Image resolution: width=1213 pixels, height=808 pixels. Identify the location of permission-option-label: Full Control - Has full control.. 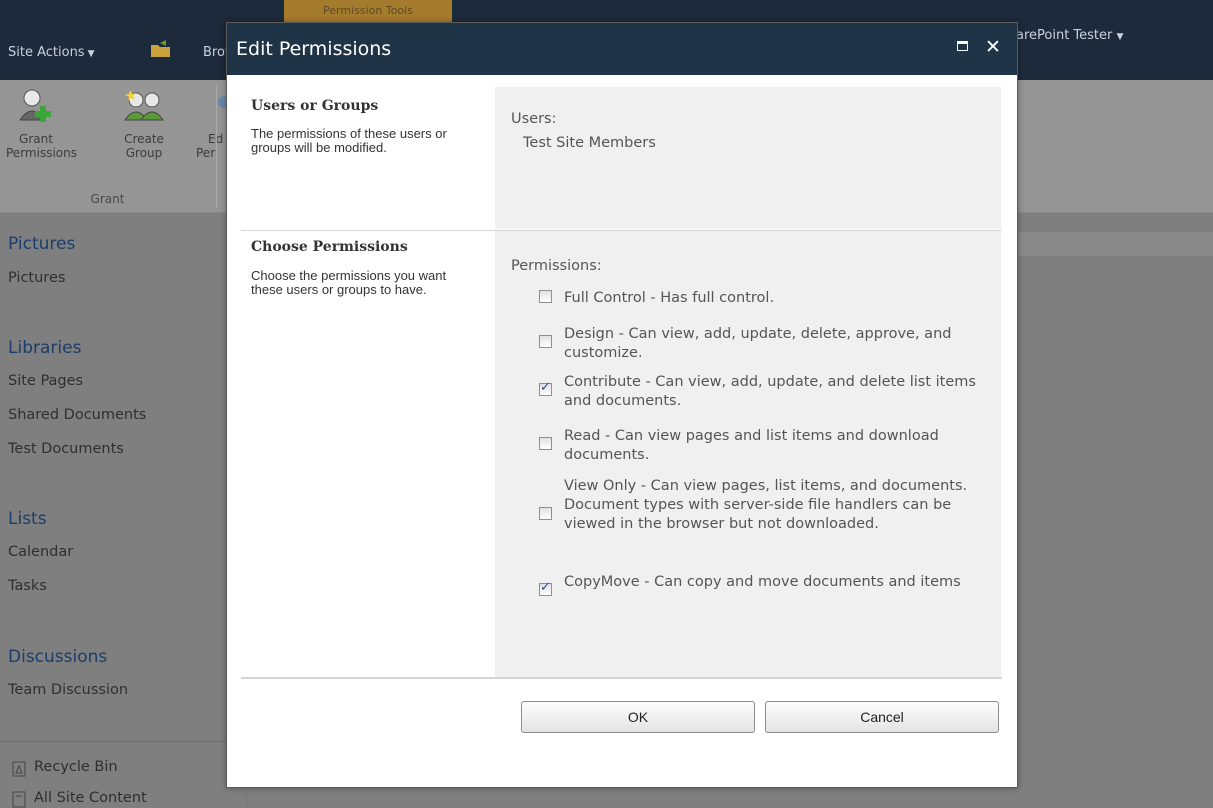
(669, 298).